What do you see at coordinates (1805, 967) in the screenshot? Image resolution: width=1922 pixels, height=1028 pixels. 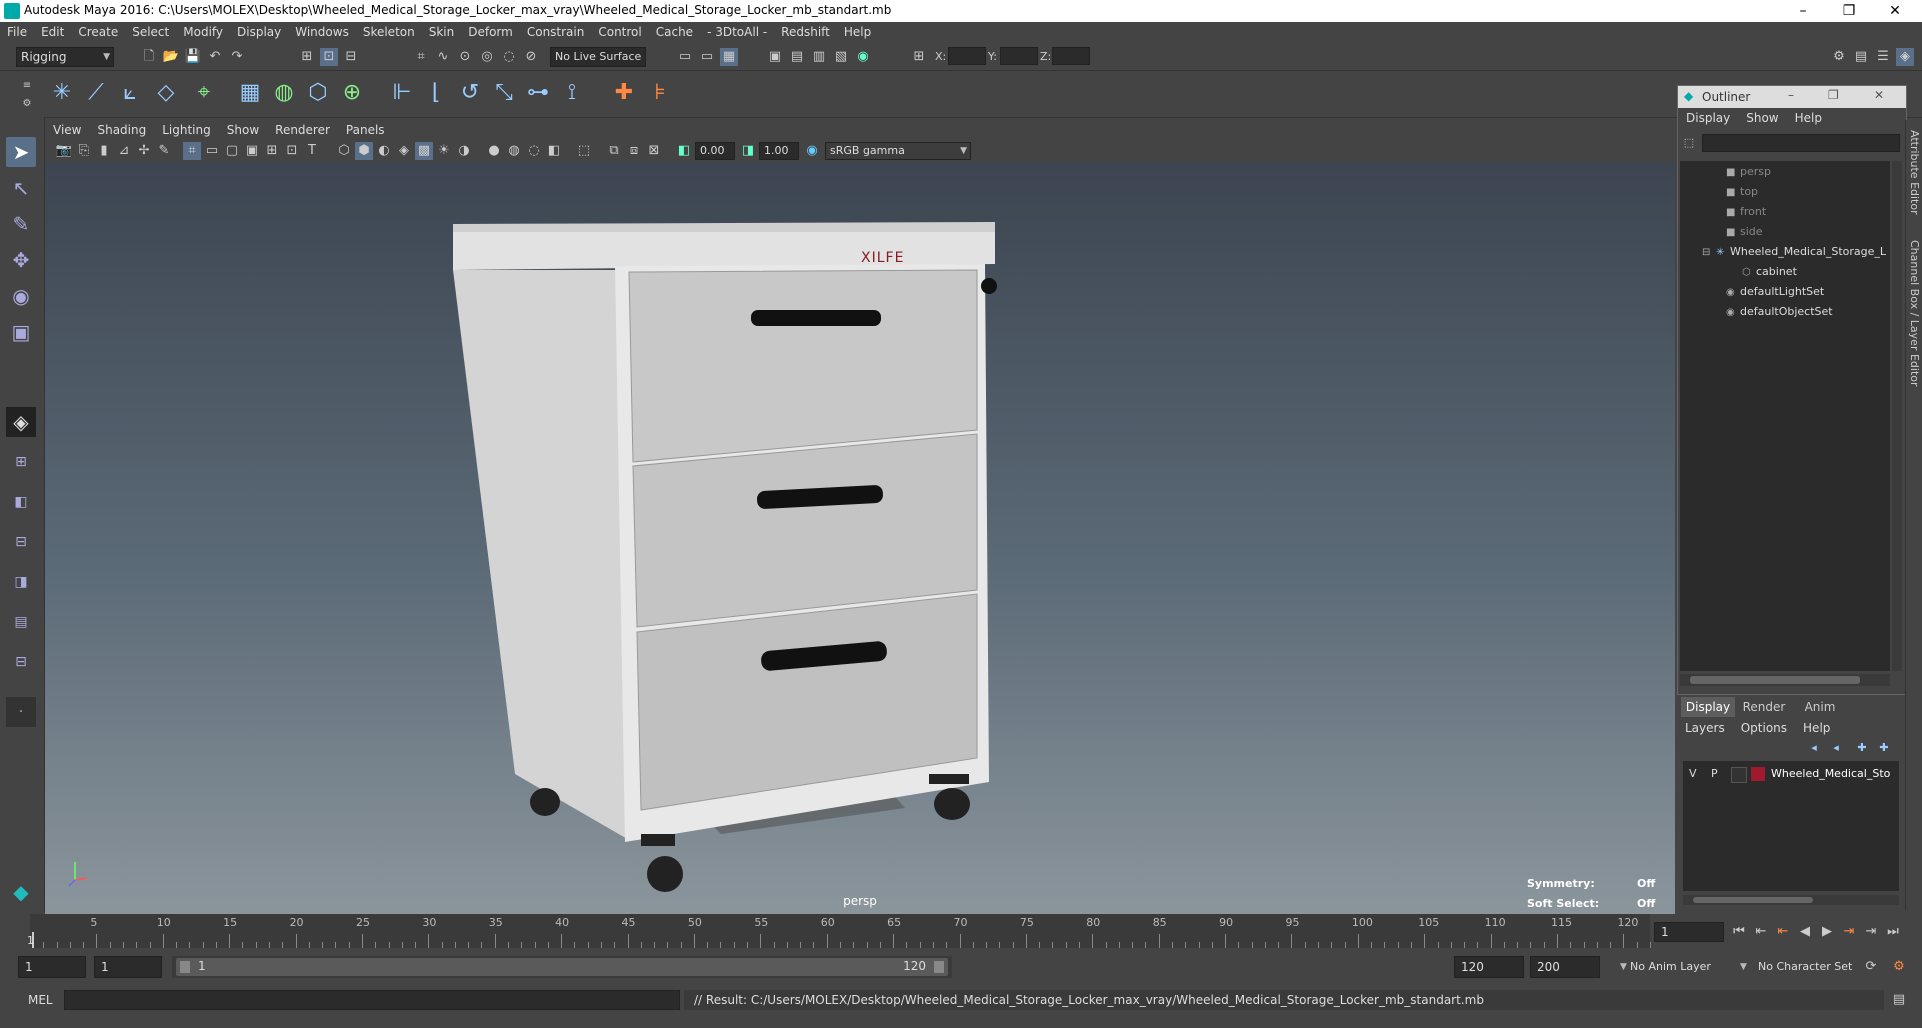 I see `character-set-dropdown: ▼ No Character Set` at bounding box center [1805, 967].